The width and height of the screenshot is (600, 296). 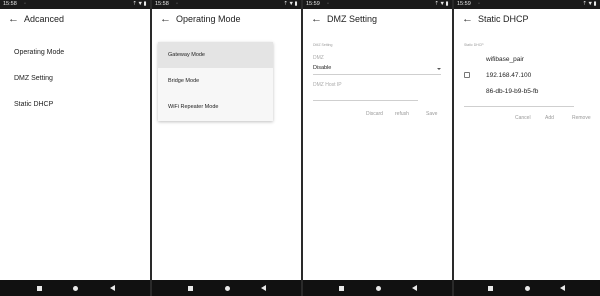 I want to click on remove-button: Remove, so click(x=581, y=118).